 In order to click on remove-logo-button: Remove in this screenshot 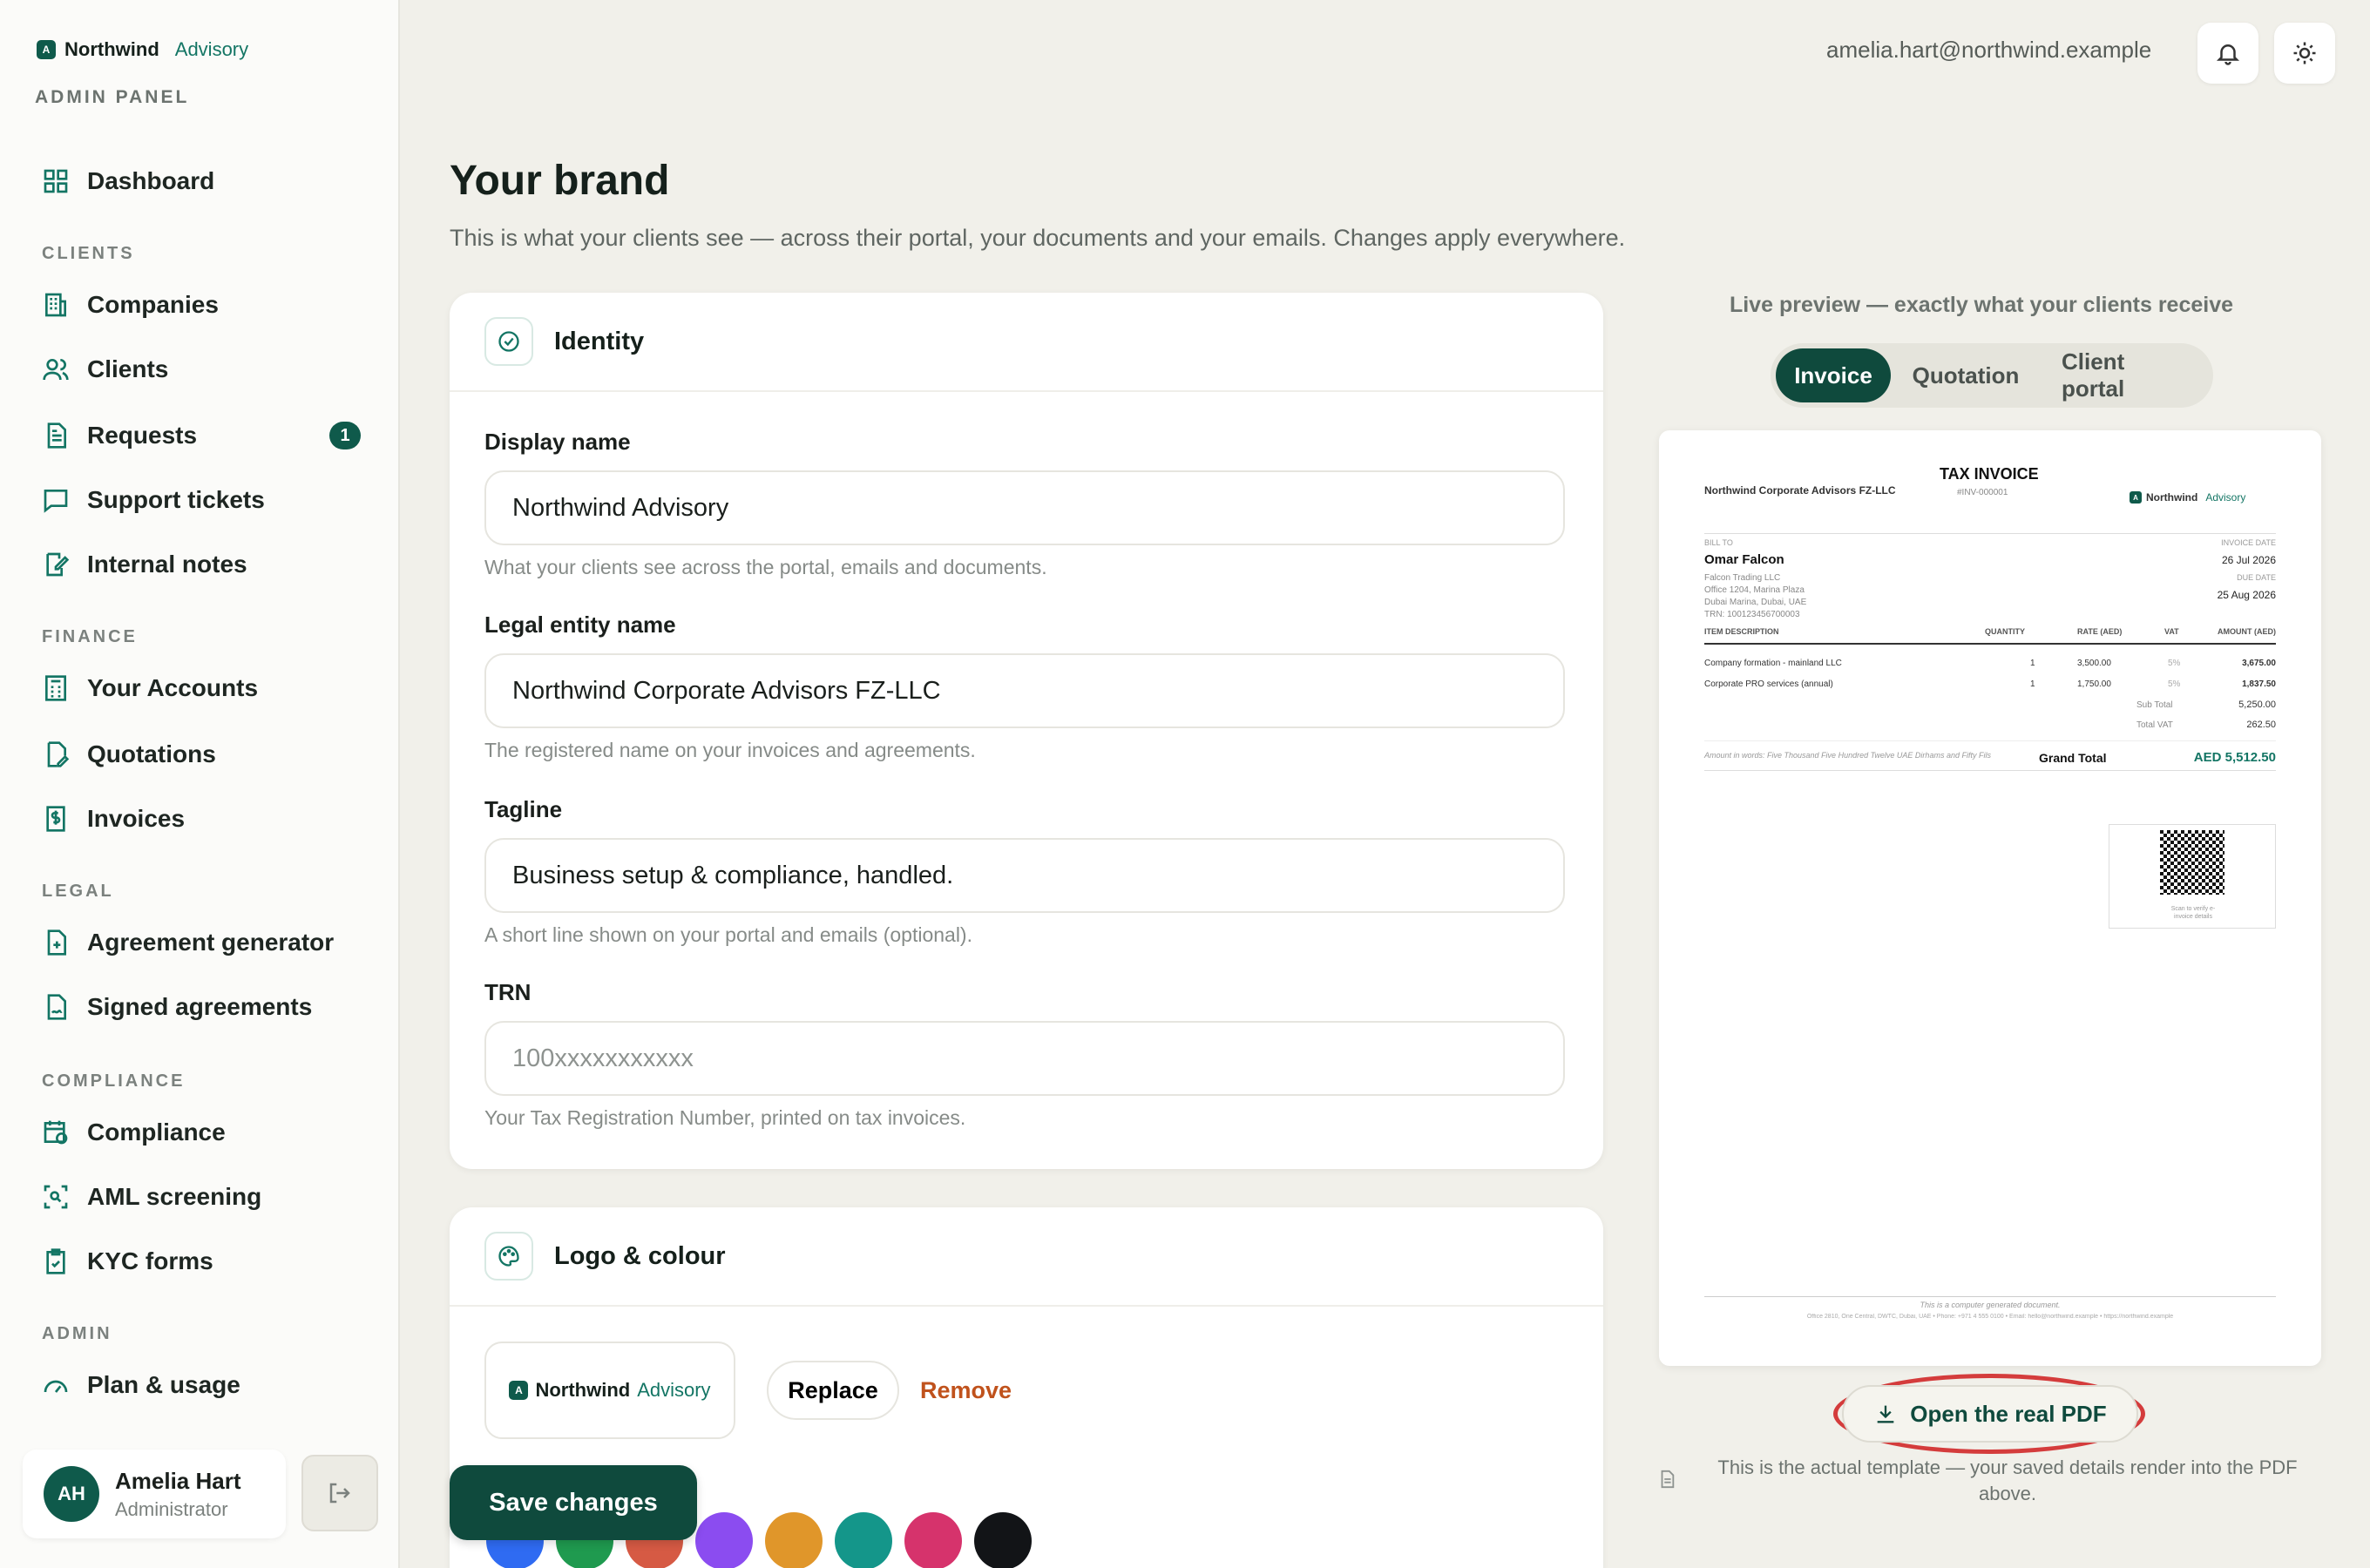, I will do `click(966, 1390)`.